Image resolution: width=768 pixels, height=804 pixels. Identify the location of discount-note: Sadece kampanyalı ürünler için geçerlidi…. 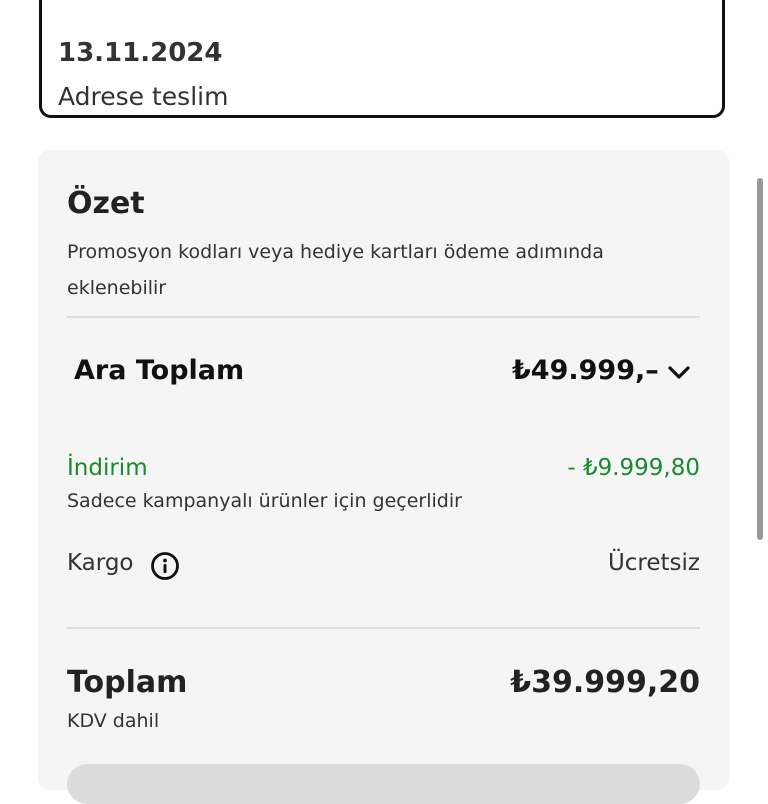
(264, 501).